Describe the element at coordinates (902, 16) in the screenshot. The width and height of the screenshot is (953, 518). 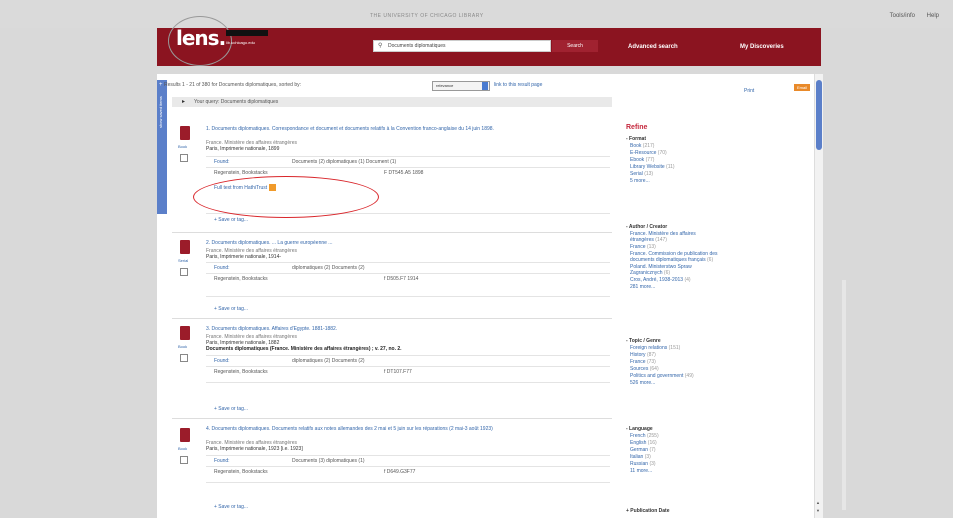
I see `tools-info-link: Tools/info` at that location.